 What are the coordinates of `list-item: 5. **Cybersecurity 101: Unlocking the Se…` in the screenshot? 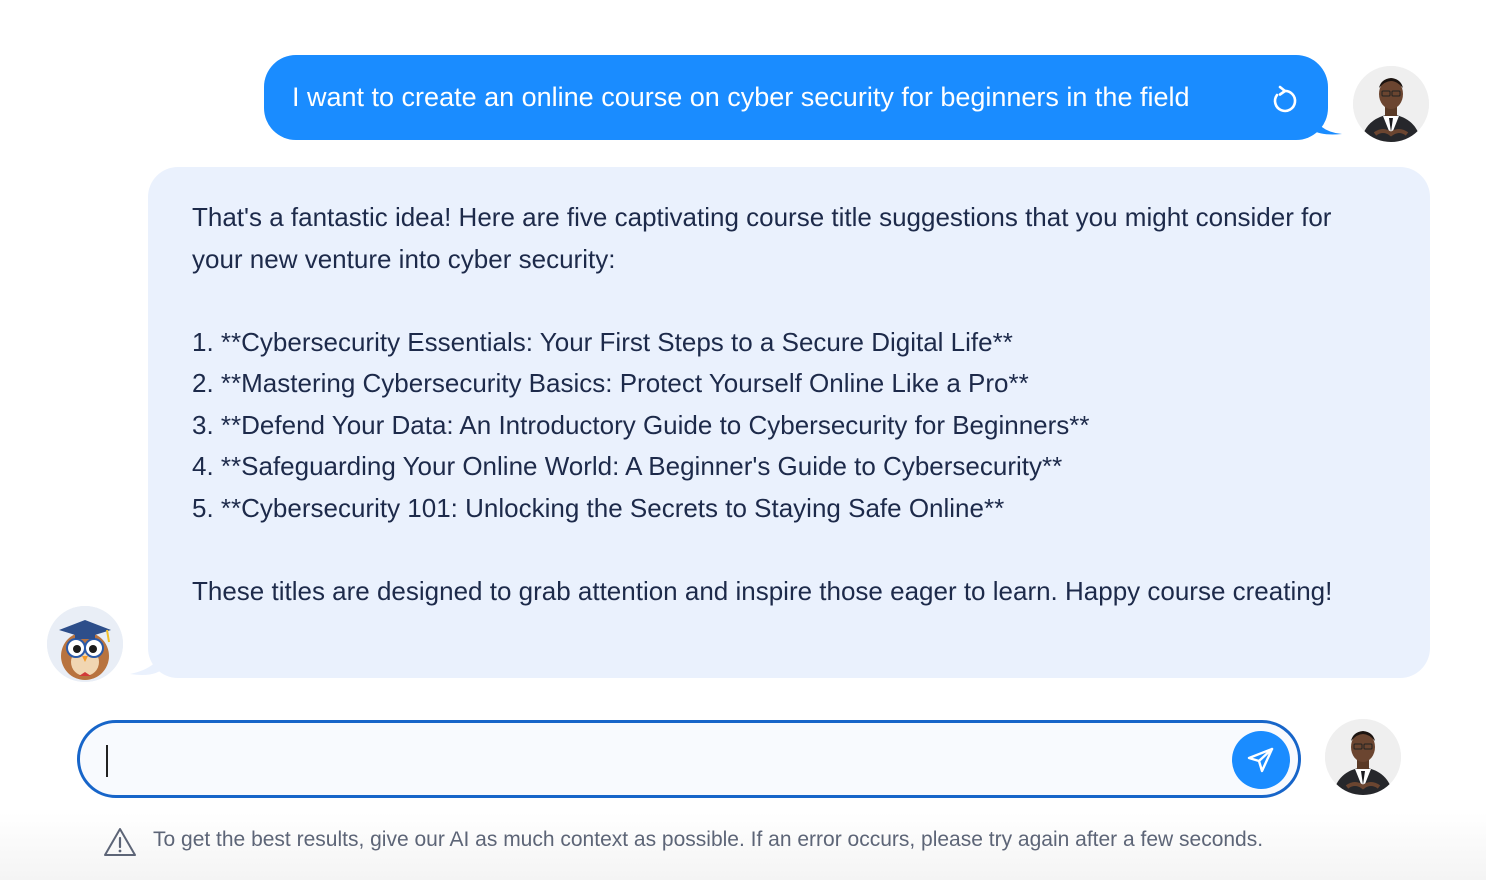 It's located at (598, 507).